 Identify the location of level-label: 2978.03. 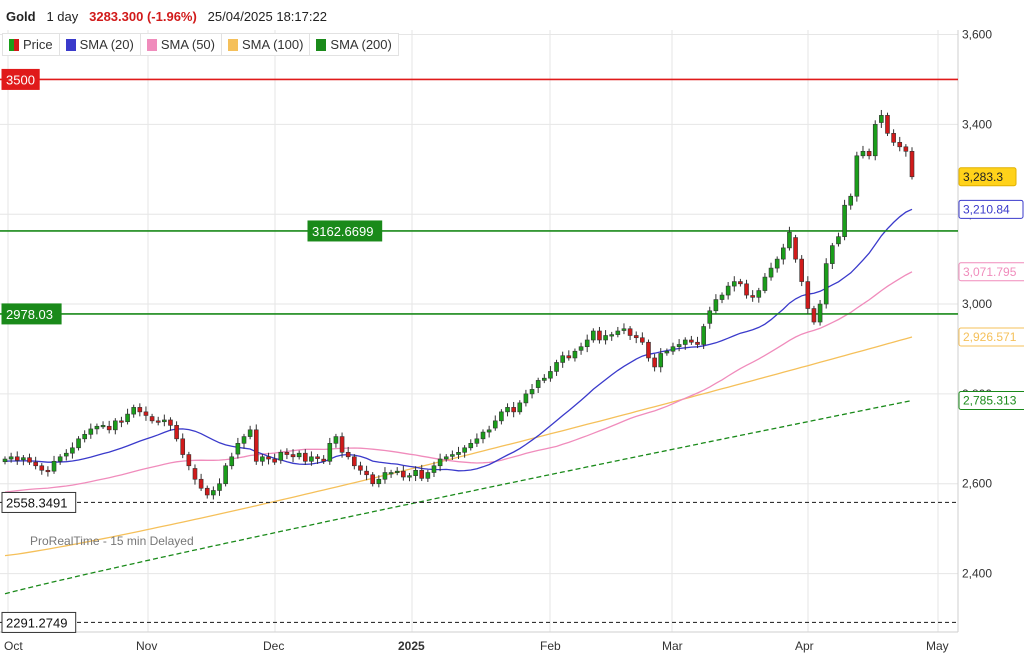
(29, 314).